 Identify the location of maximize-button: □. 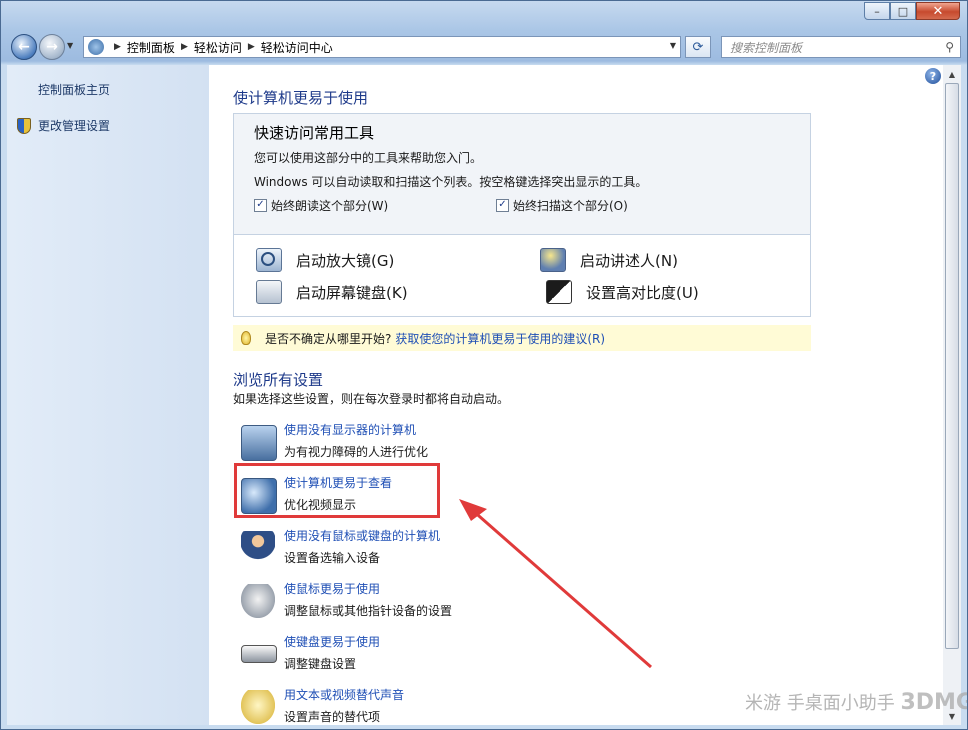
(903, 11).